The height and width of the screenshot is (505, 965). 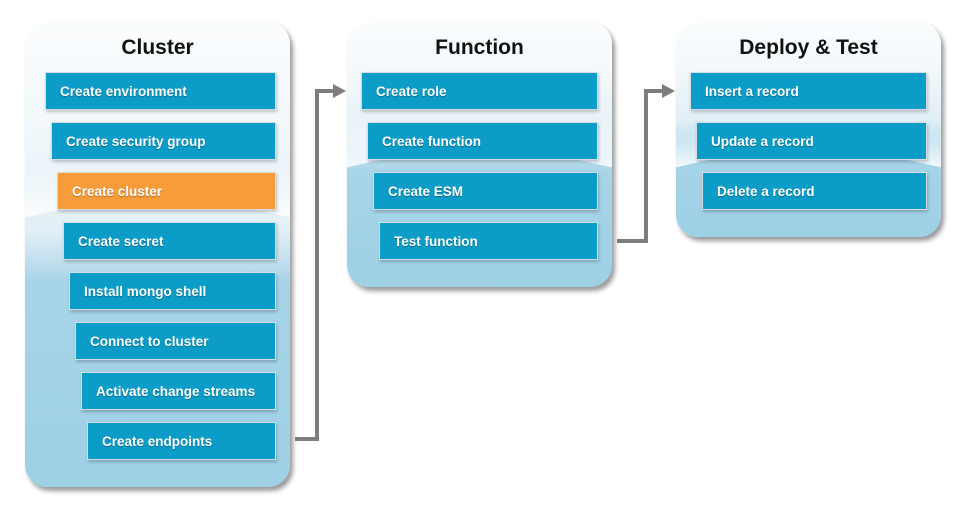 What do you see at coordinates (811, 141) in the screenshot?
I see `step-box: Update a record` at bounding box center [811, 141].